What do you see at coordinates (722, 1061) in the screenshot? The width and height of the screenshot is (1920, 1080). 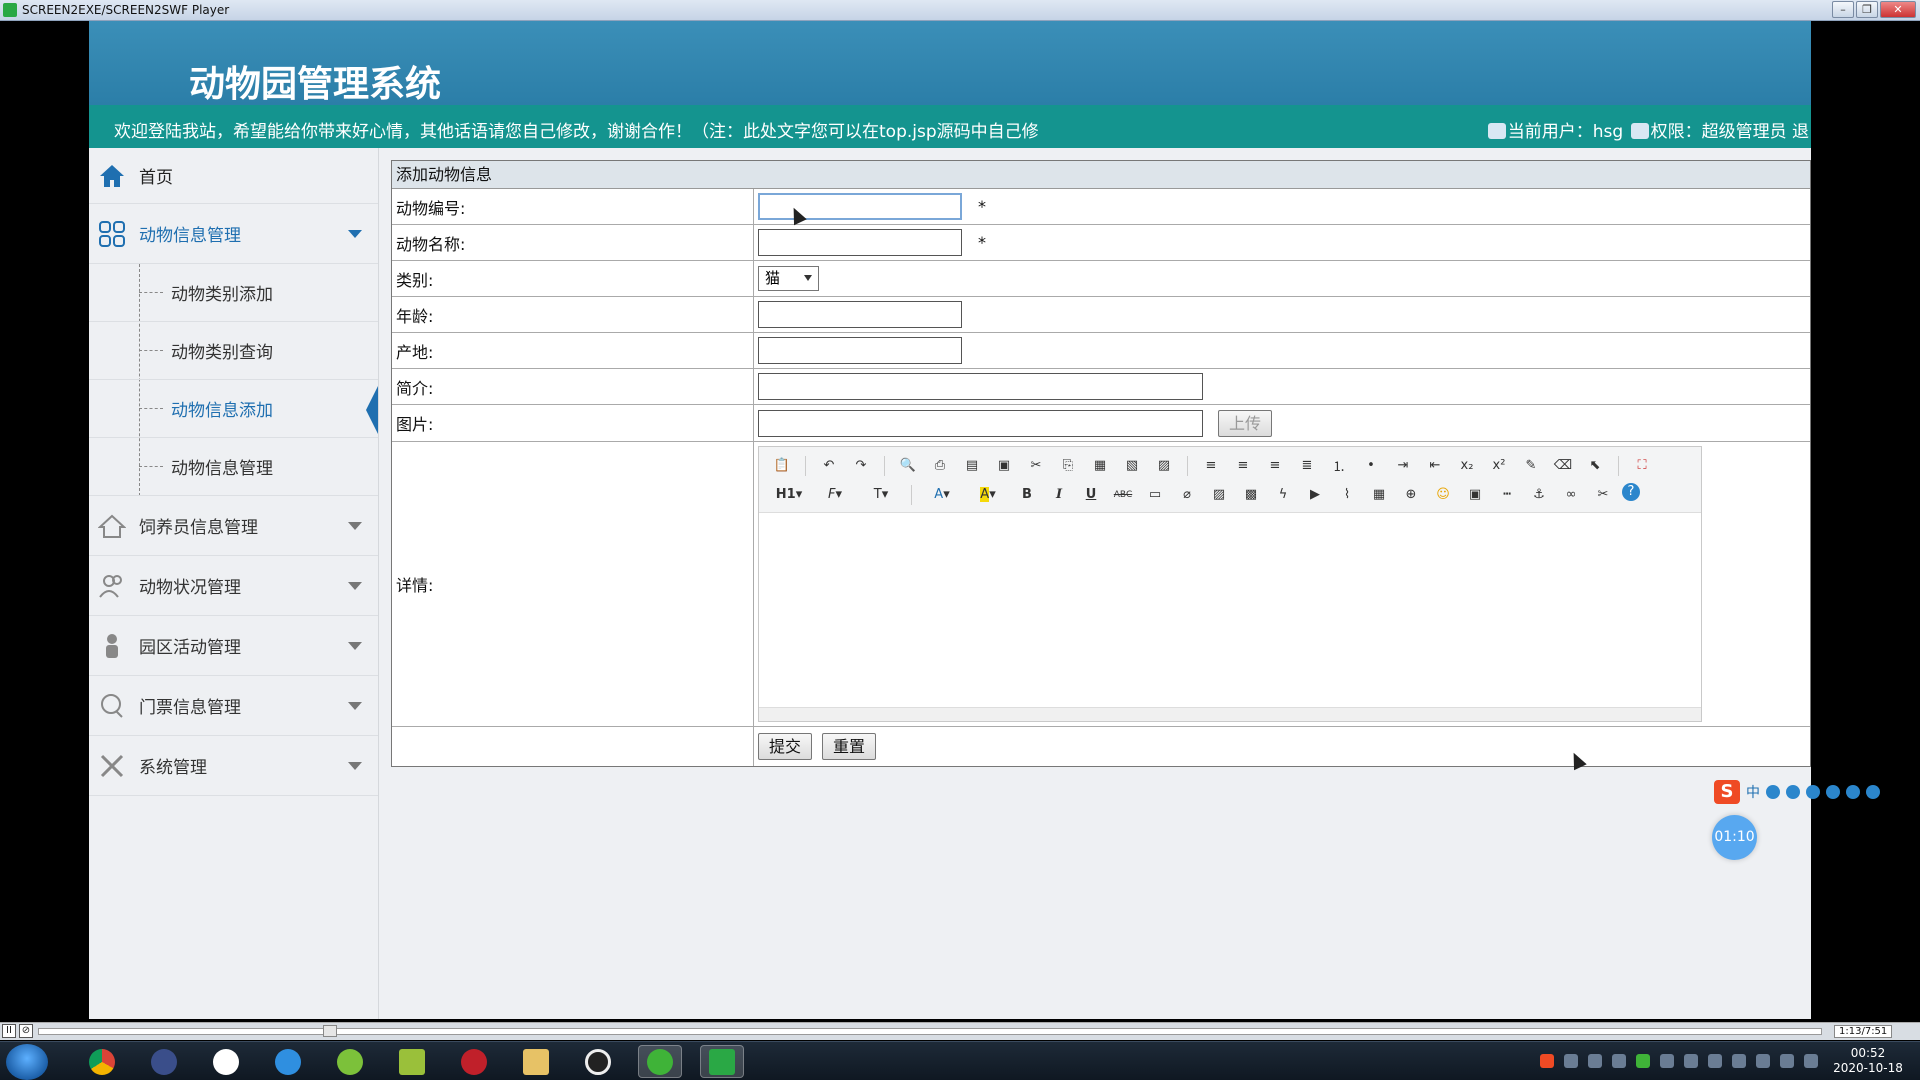 I see `player-task-icon` at bounding box center [722, 1061].